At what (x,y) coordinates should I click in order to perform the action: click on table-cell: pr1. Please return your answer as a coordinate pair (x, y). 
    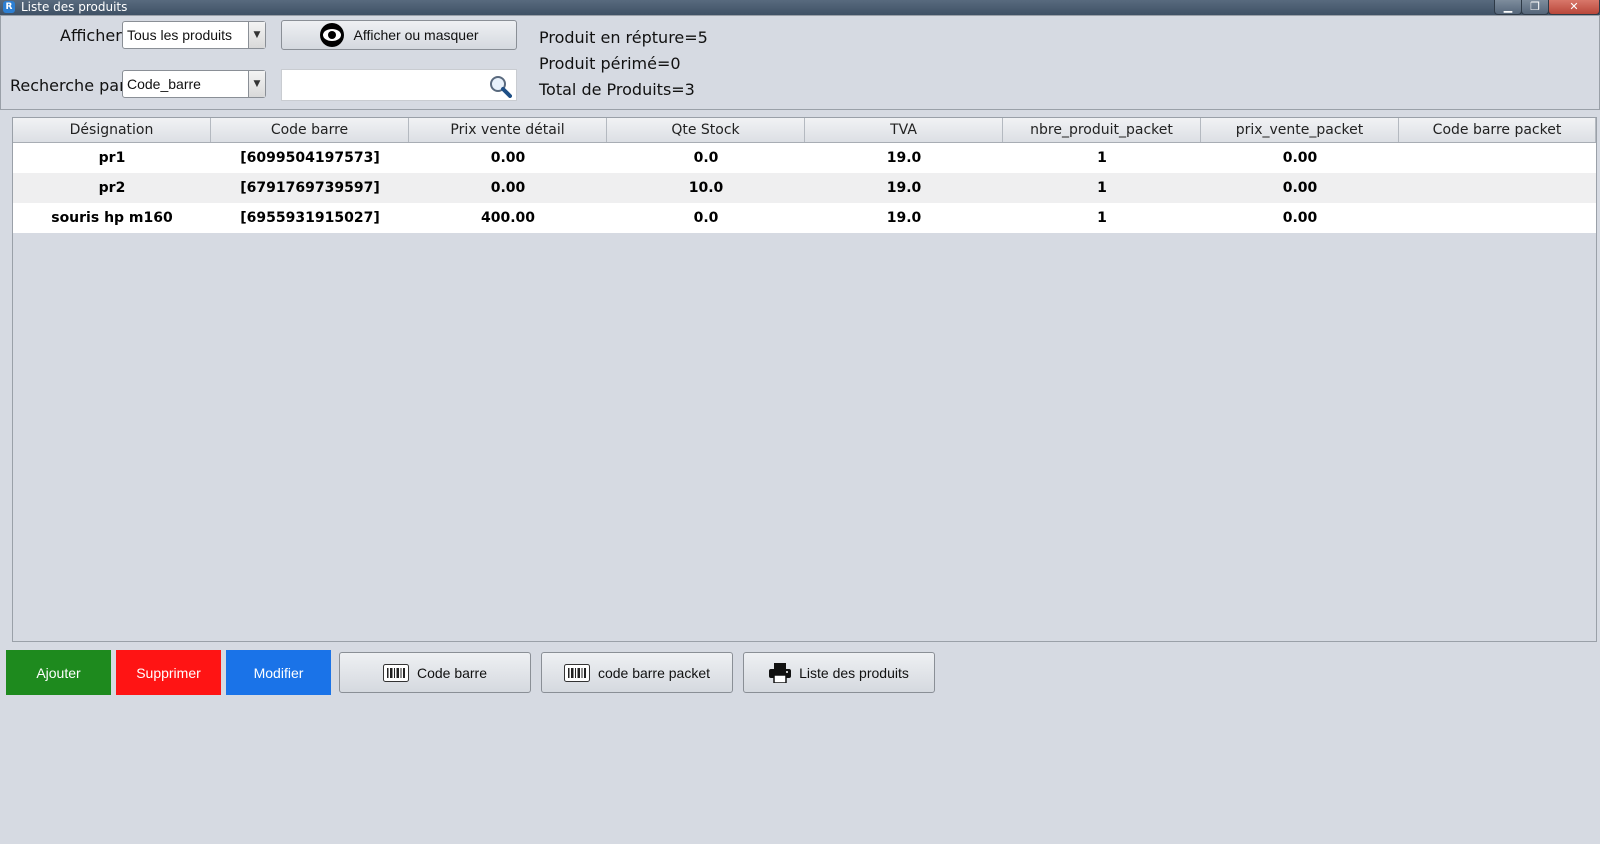
    Looking at the image, I should click on (112, 158).